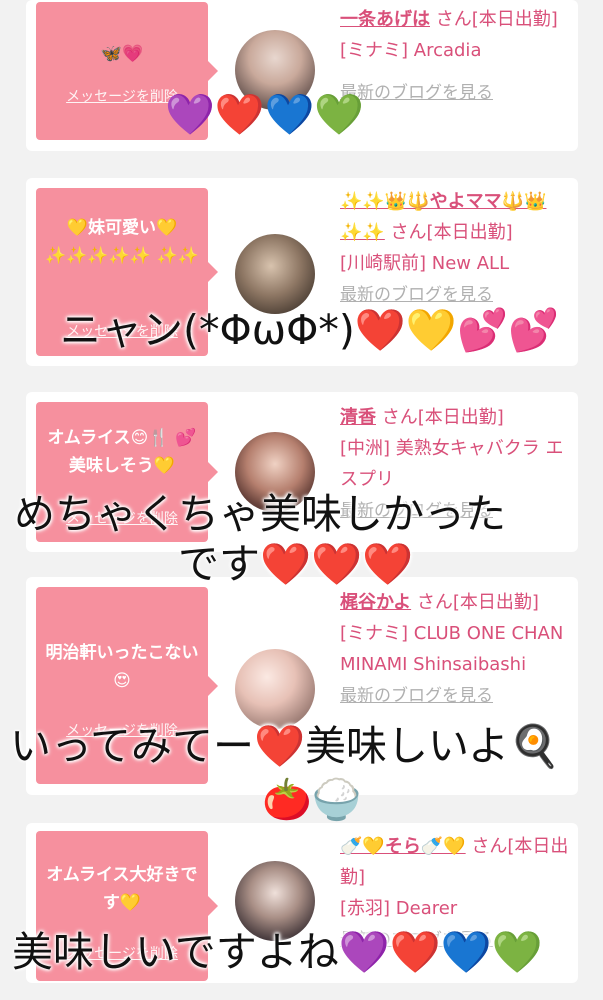 The image size is (603, 1000). Describe the element at coordinates (260, 514) in the screenshot. I see `overlay-caption: めちゃくちゃ美味しかった` at that location.